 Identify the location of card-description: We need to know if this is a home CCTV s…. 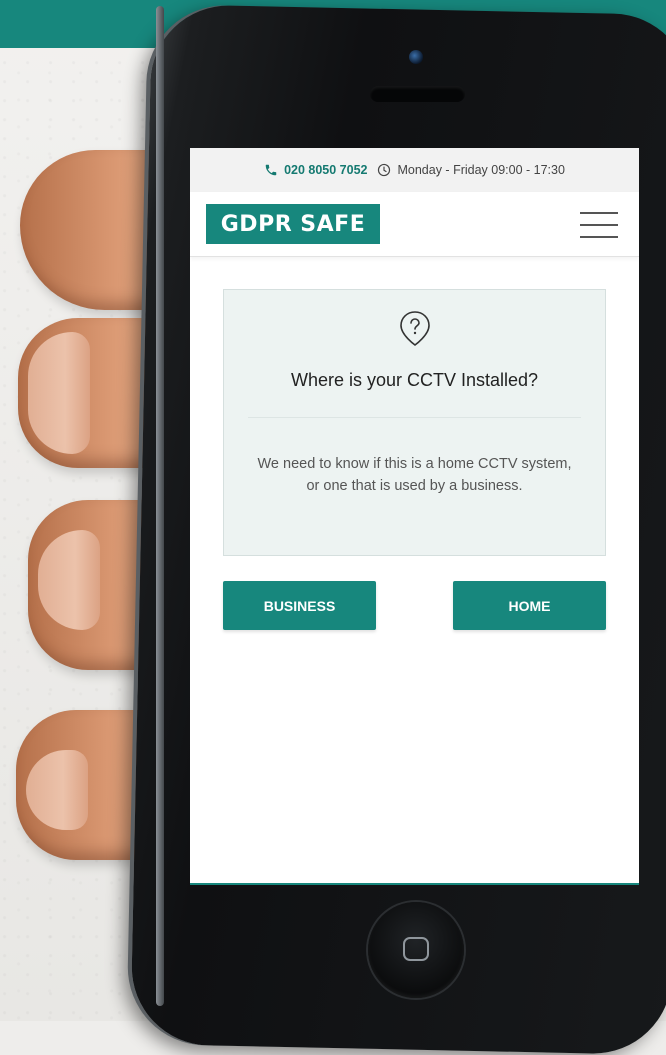
(414, 475).